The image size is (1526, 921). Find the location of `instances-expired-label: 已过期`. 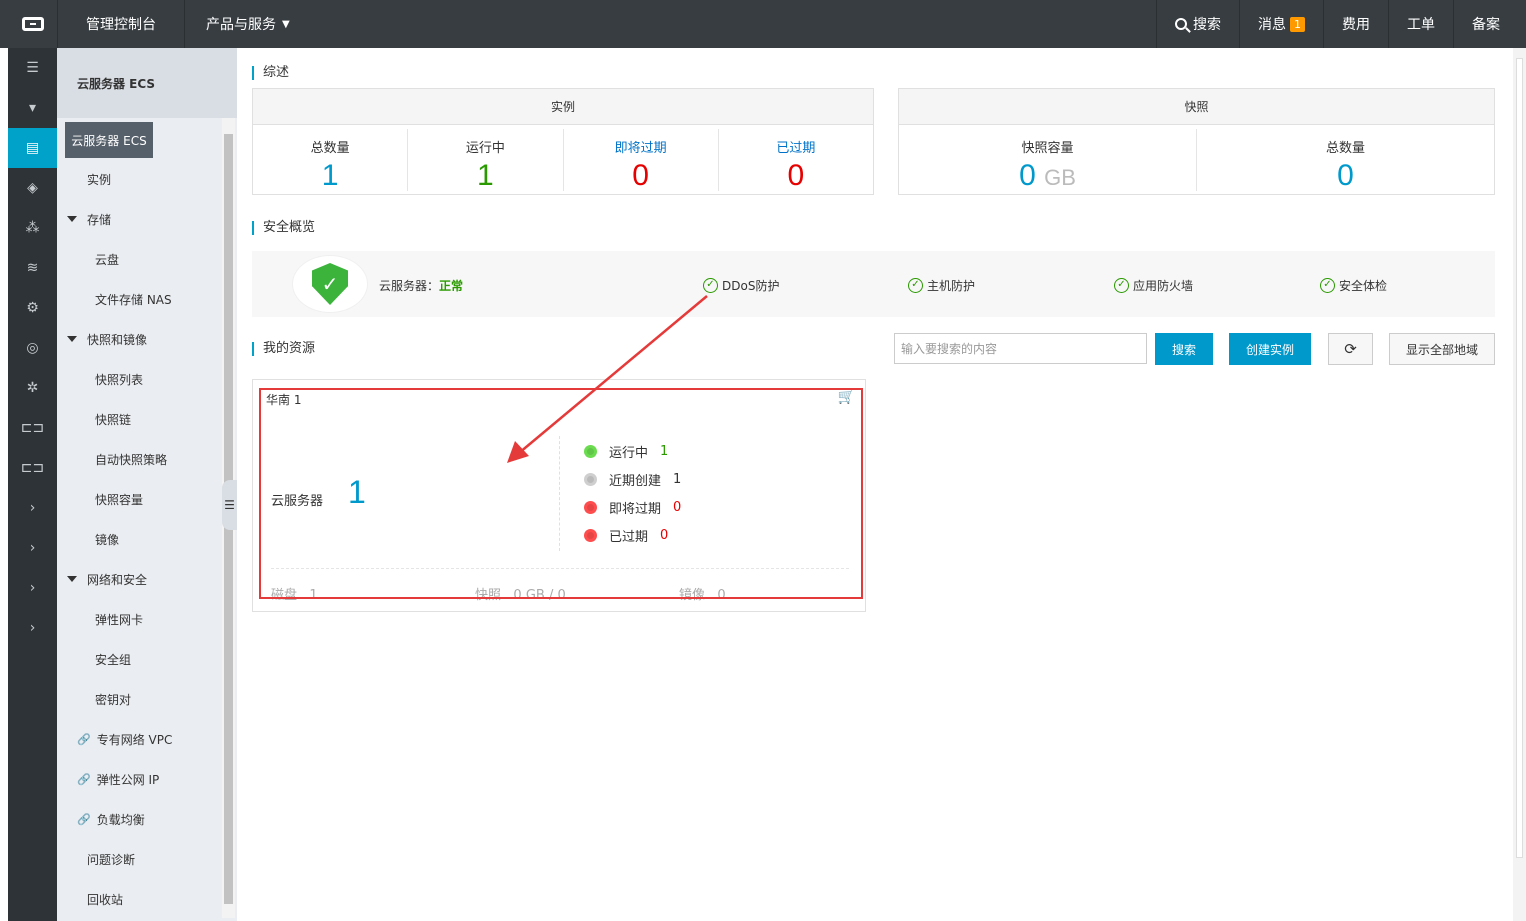

instances-expired-label: 已过期 is located at coordinates (796, 148).